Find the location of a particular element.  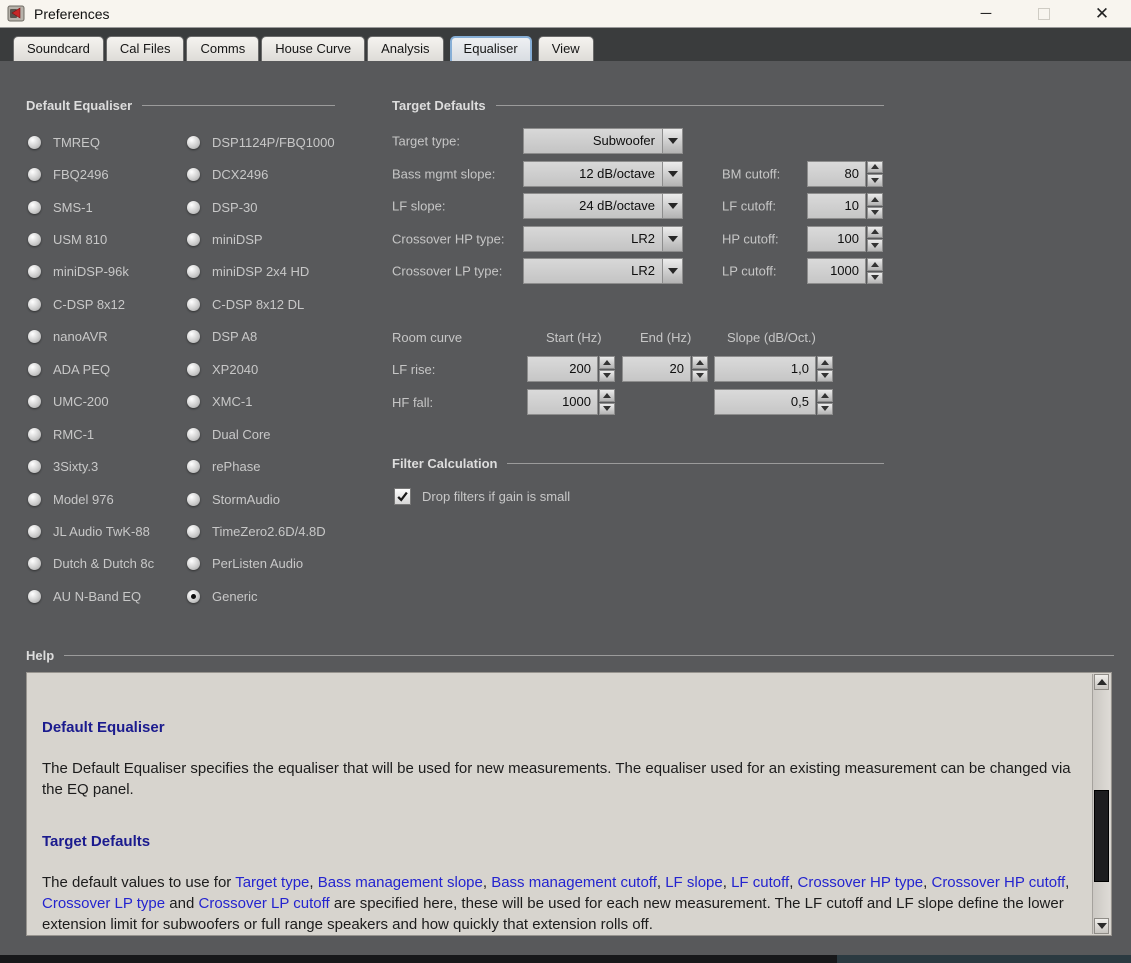

tab-comms: Comms is located at coordinates (223, 48).